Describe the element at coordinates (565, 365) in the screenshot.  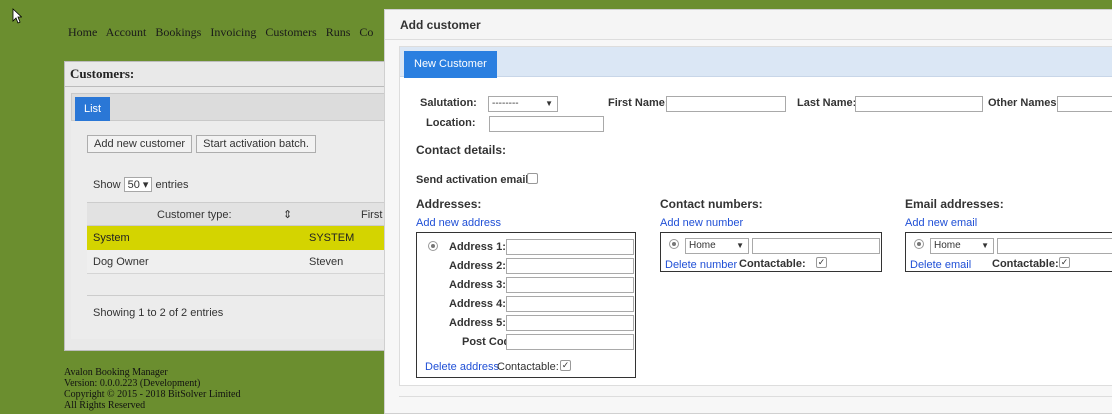
I see `address-contactable-checkbox: ✓` at that location.